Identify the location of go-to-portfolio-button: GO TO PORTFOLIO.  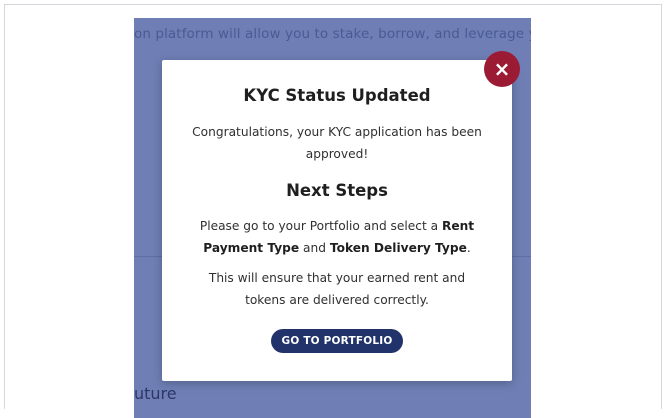
(337, 341).